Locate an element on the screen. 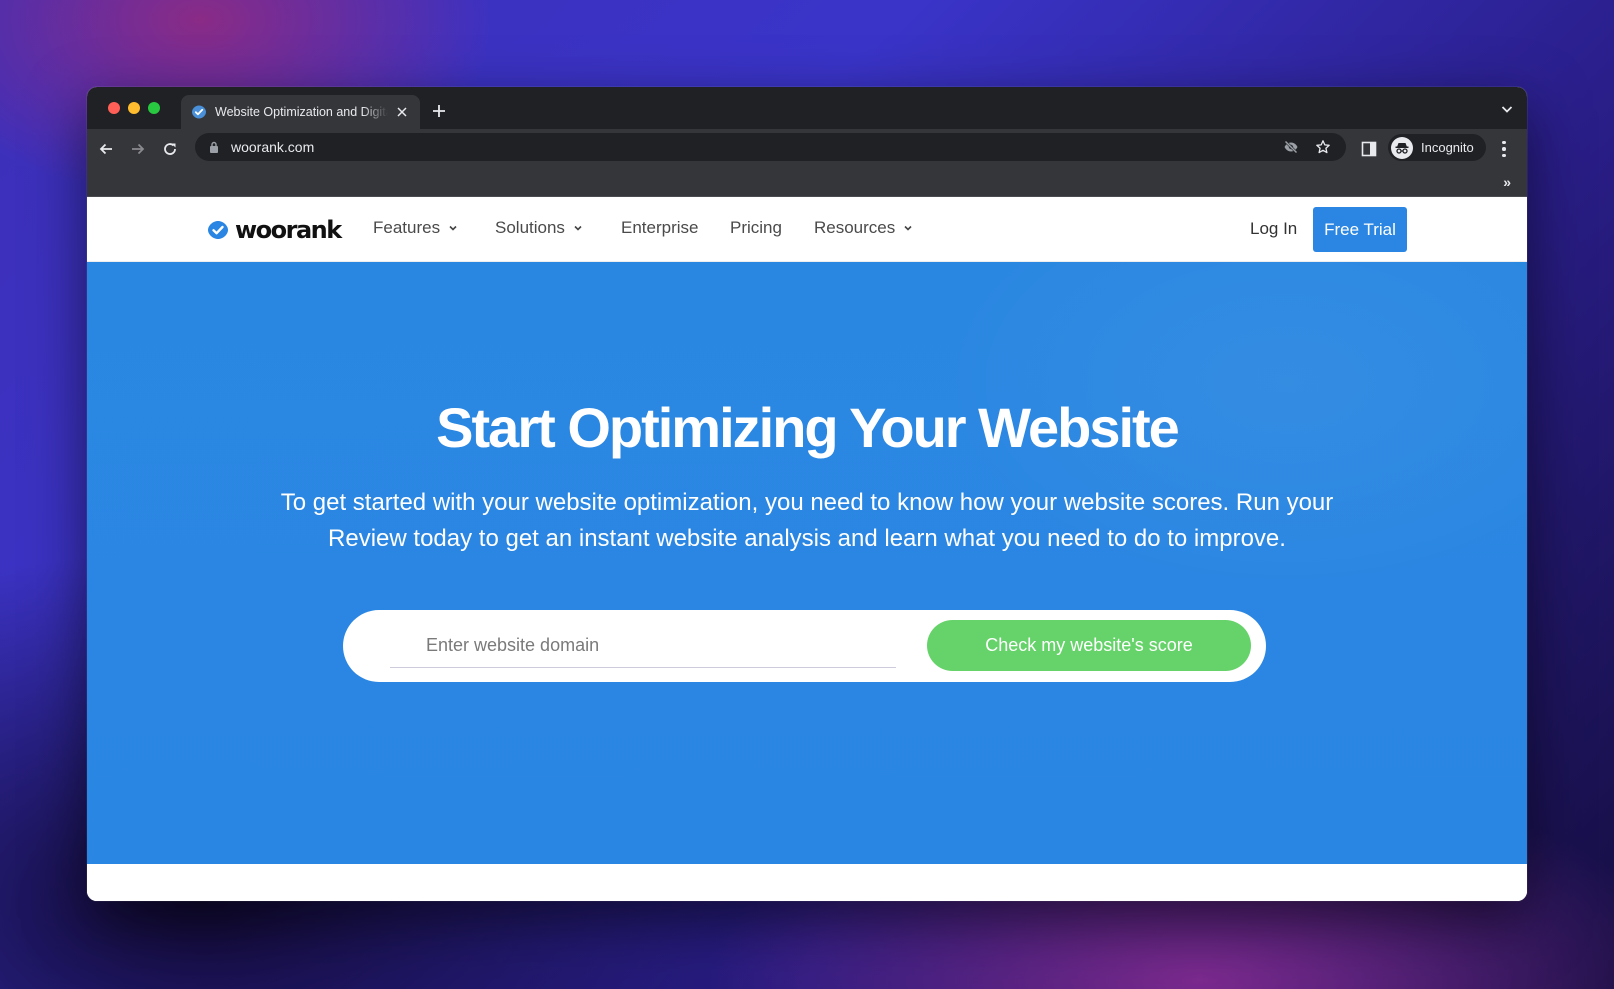 The height and width of the screenshot is (989, 1614). minimize-window-button is located at coordinates (134, 108).